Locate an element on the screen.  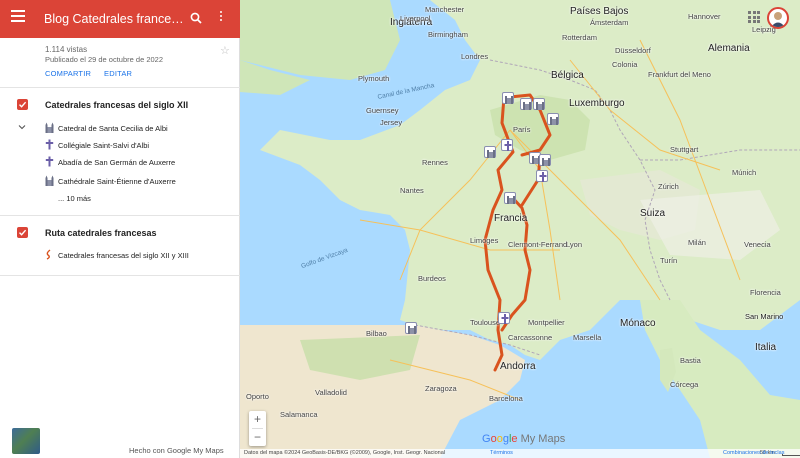
place-label: Zaragoza is located at coordinates (441, 388).